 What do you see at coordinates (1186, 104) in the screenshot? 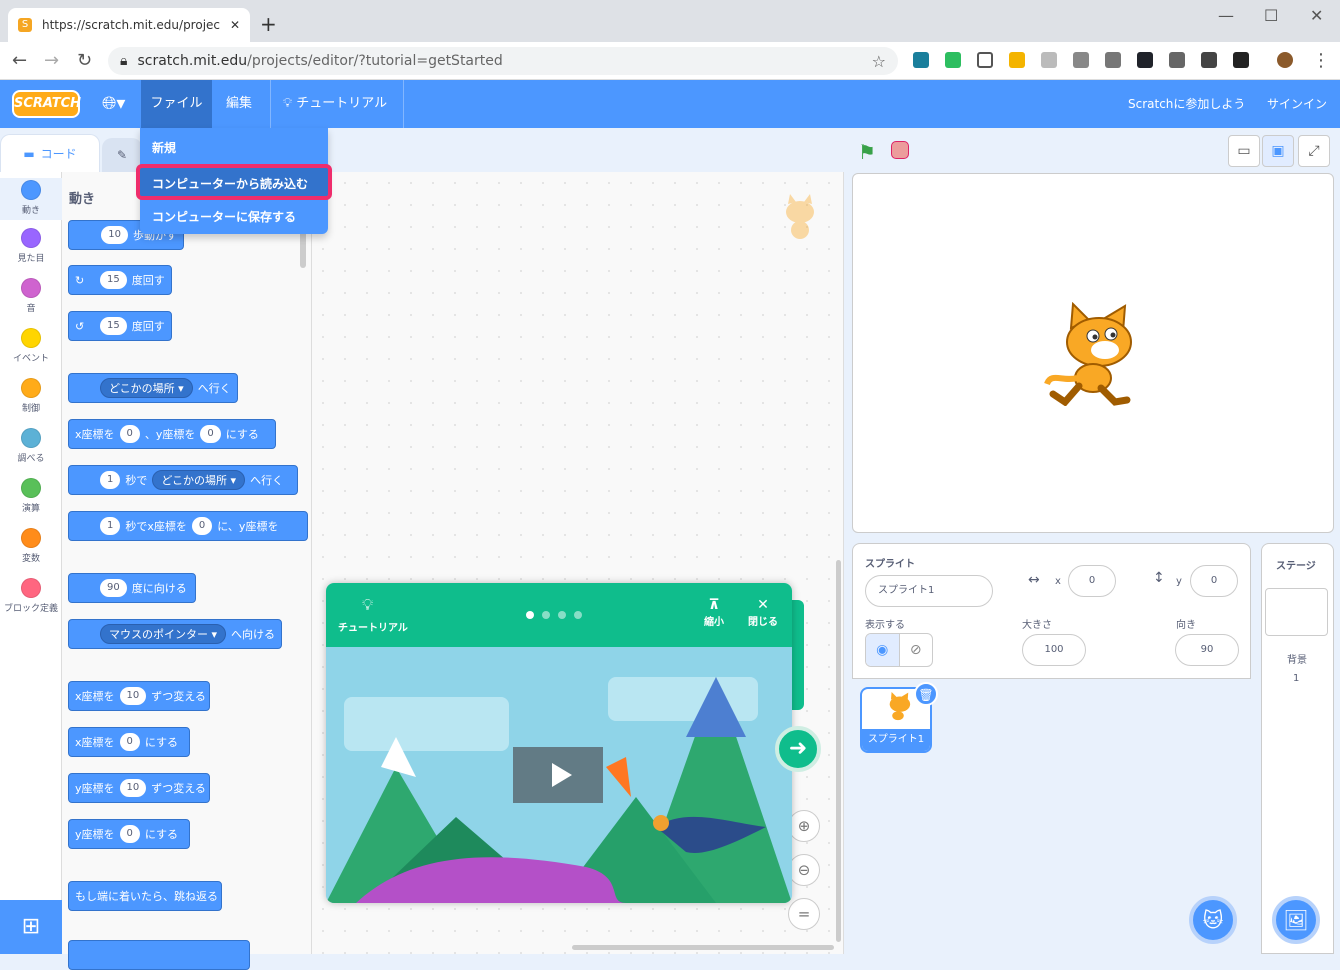
I see `join-scratch-link: Scratchに参加しよう` at bounding box center [1186, 104].